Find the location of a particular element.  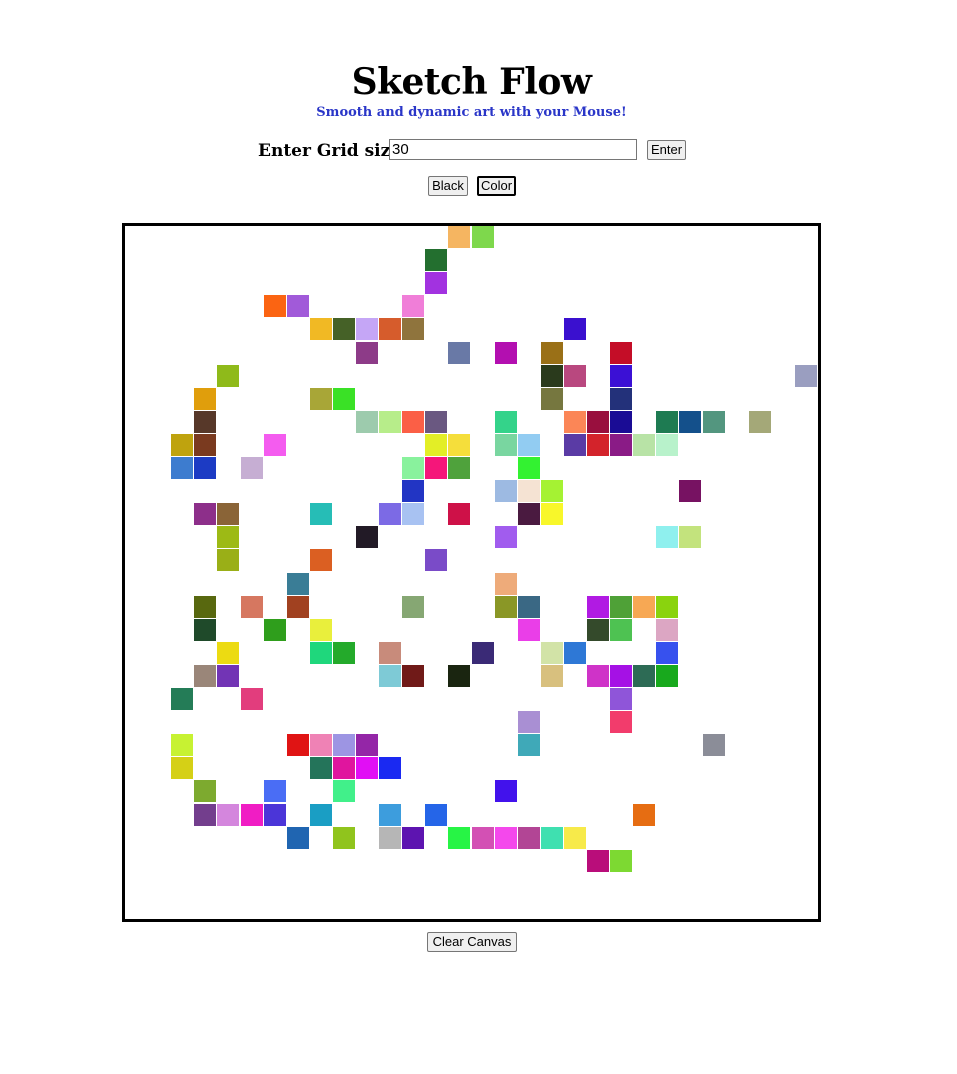

color-mode-button: Color is located at coordinates (496, 186).